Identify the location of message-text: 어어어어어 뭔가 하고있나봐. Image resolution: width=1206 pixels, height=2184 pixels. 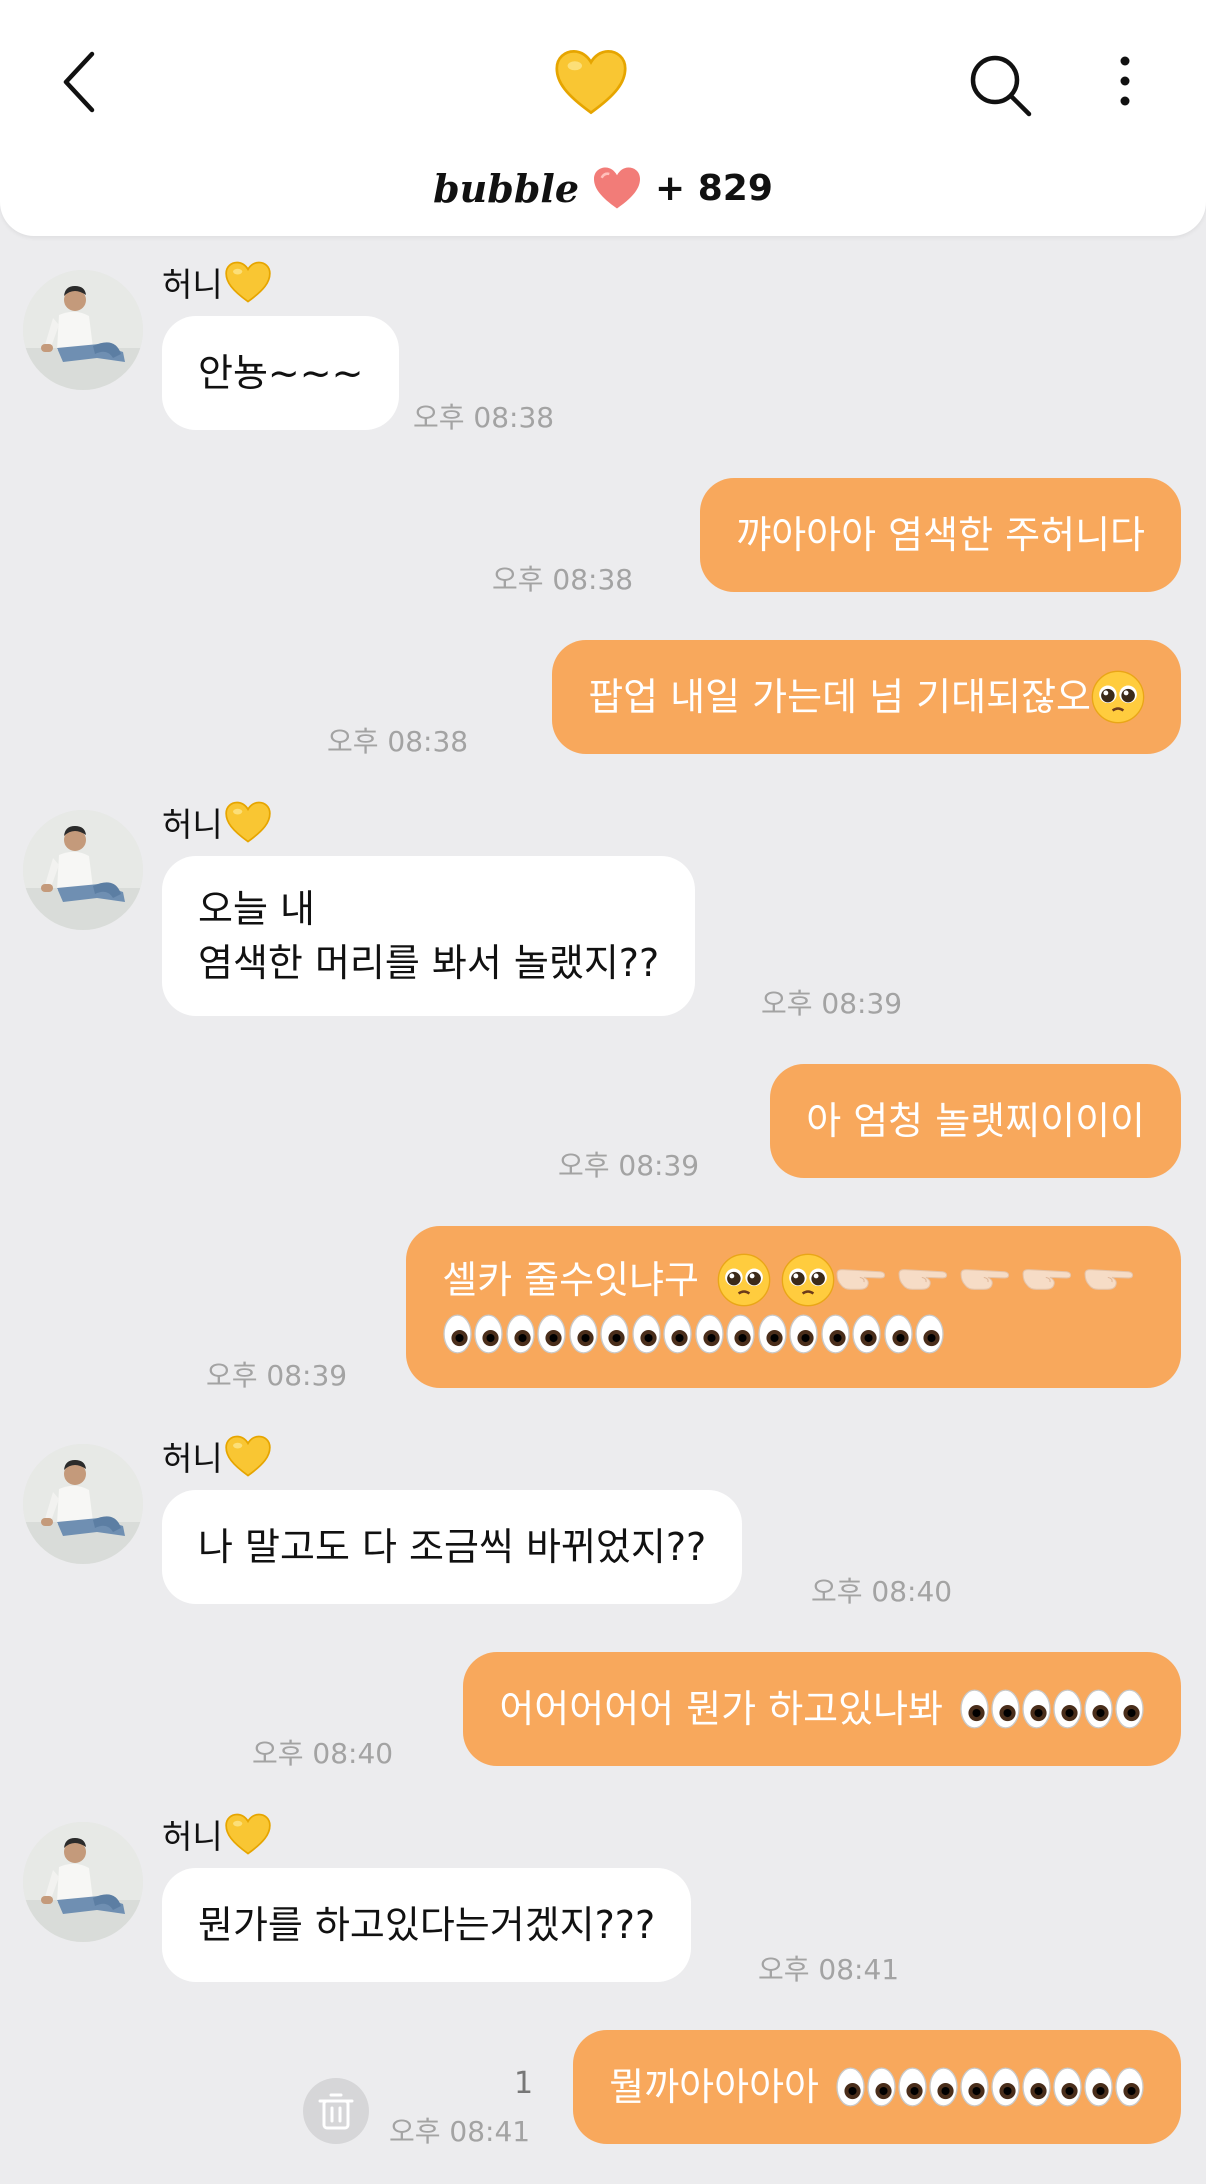
(721, 1709).